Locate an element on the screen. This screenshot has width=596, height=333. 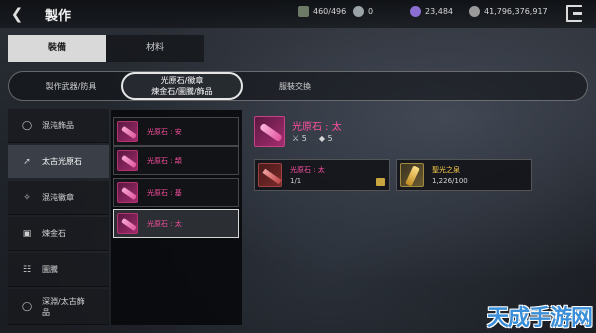
box-icon is located at coordinates (380, 182).